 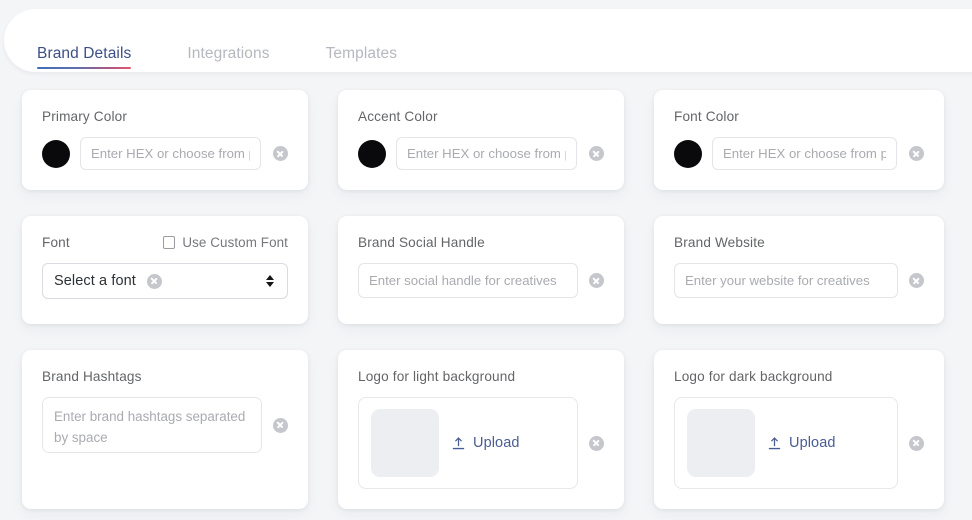 What do you see at coordinates (228, 58) in the screenshot?
I see `tab-integrations: Integrations` at bounding box center [228, 58].